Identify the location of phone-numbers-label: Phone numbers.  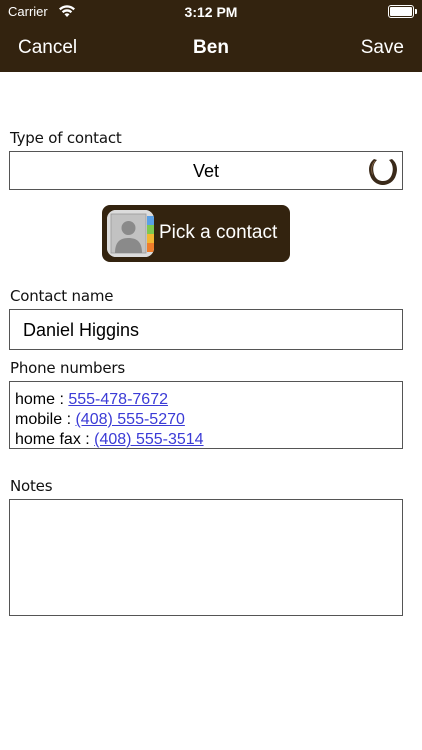
(67, 368).